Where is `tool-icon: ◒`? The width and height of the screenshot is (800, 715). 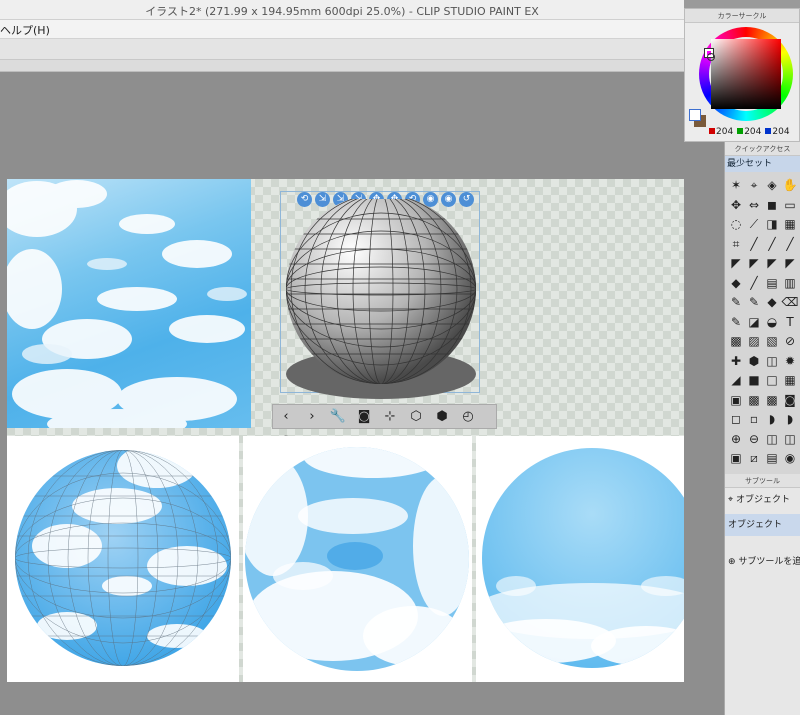 tool-icon: ◒ is located at coordinates (772, 323).